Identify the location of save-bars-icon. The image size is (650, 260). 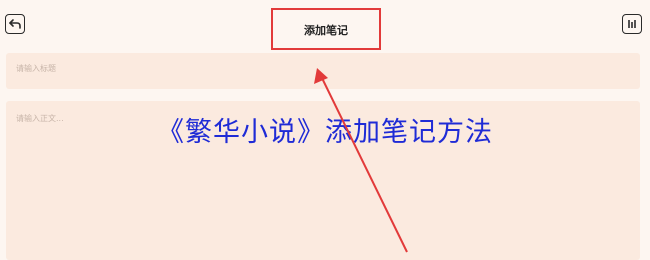
(632, 24).